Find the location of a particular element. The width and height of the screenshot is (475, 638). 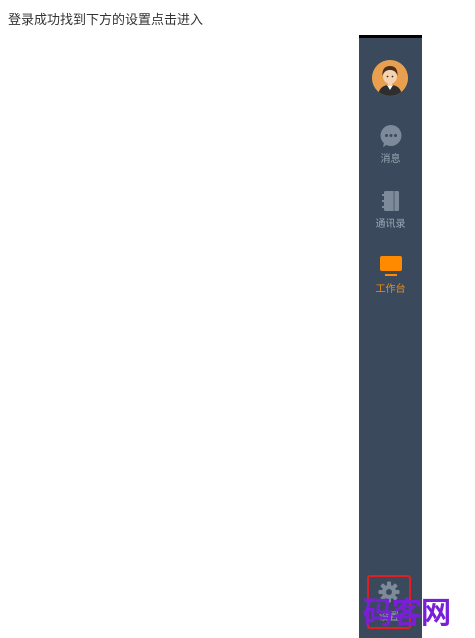

monitor-icon is located at coordinates (391, 266).